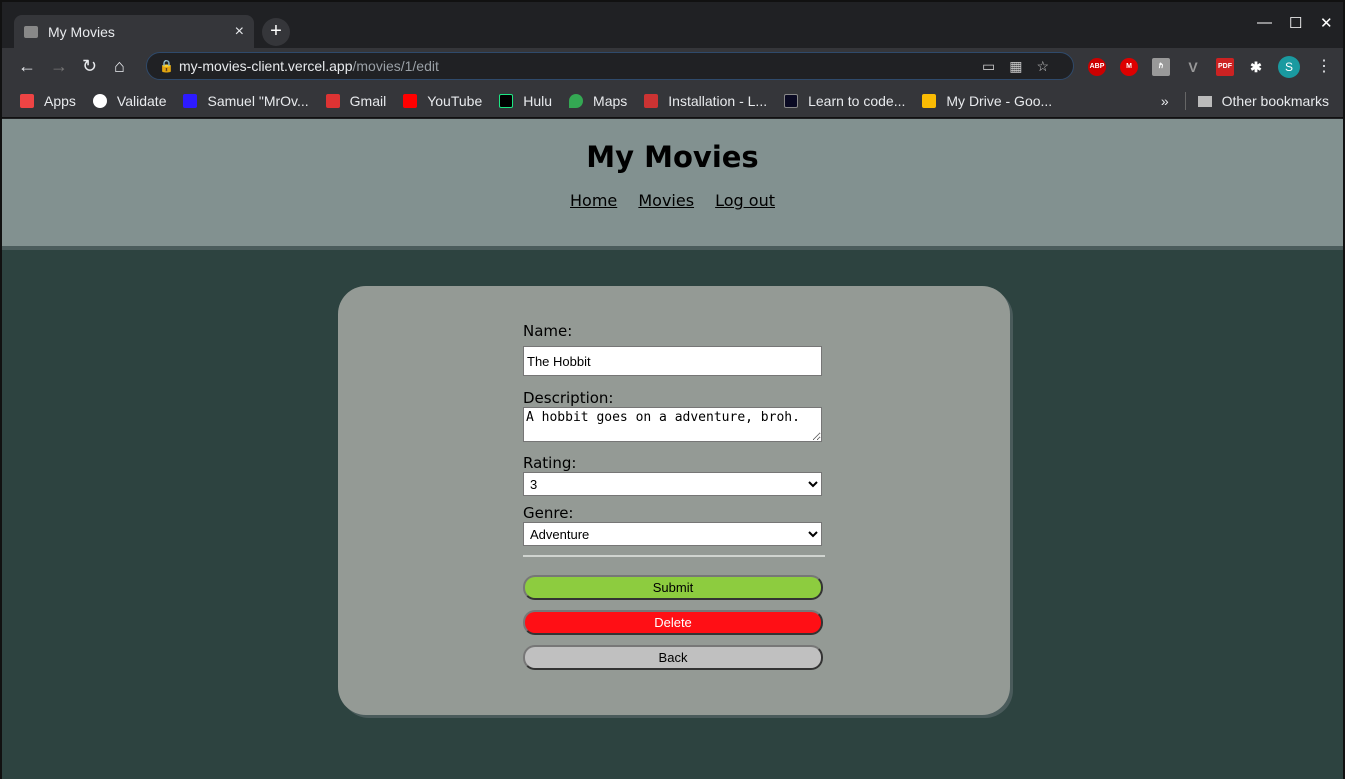  What do you see at coordinates (81, 31) in the screenshot?
I see `tab-title: My Movies` at bounding box center [81, 31].